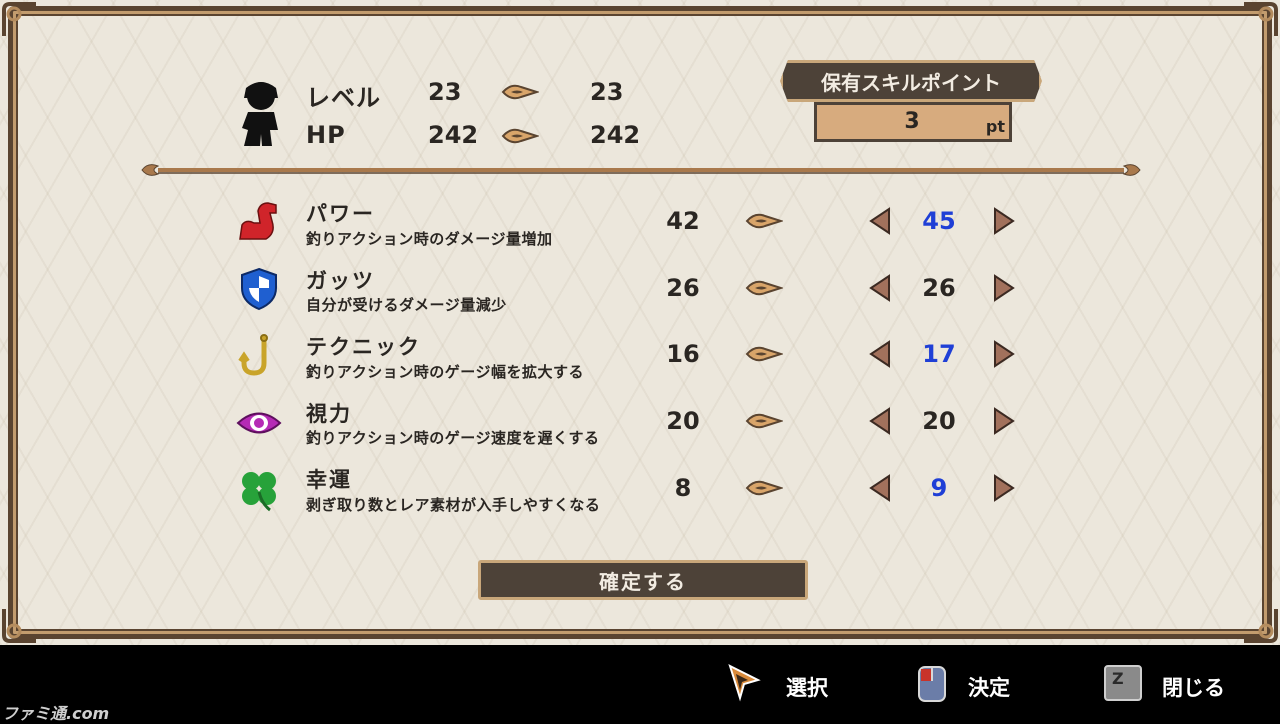 This screenshot has width=1280, height=724. What do you see at coordinates (744, 683) in the screenshot?
I see `cursor-pointer-icon` at bounding box center [744, 683].